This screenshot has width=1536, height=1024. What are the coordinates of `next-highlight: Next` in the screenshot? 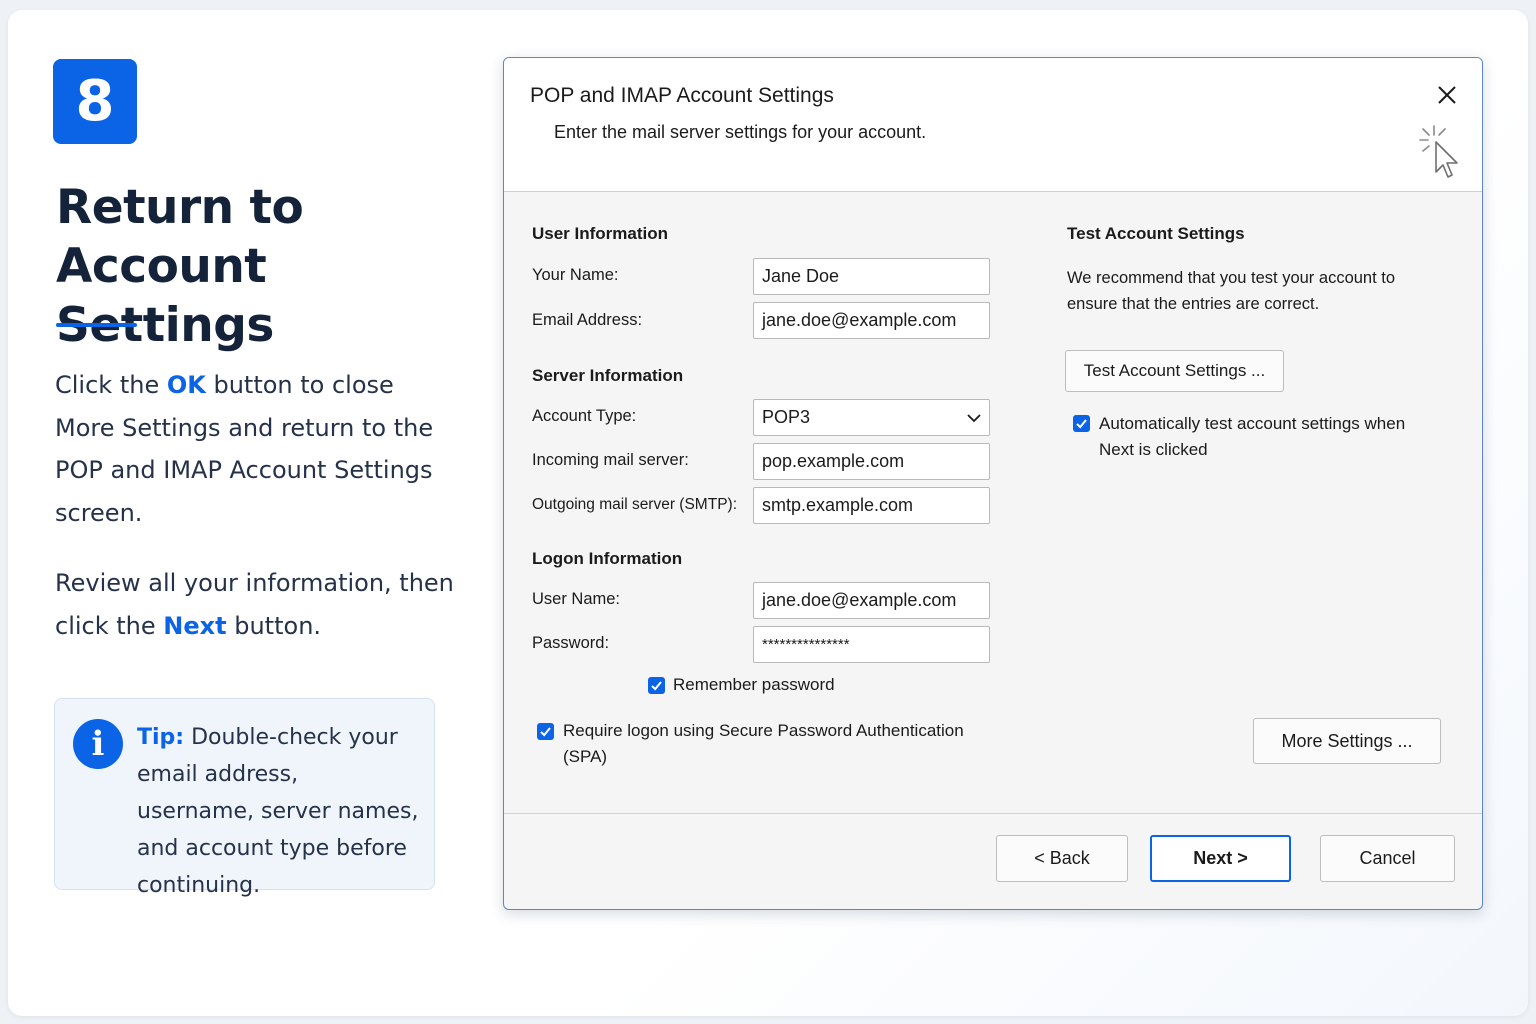 It's located at (195, 625).